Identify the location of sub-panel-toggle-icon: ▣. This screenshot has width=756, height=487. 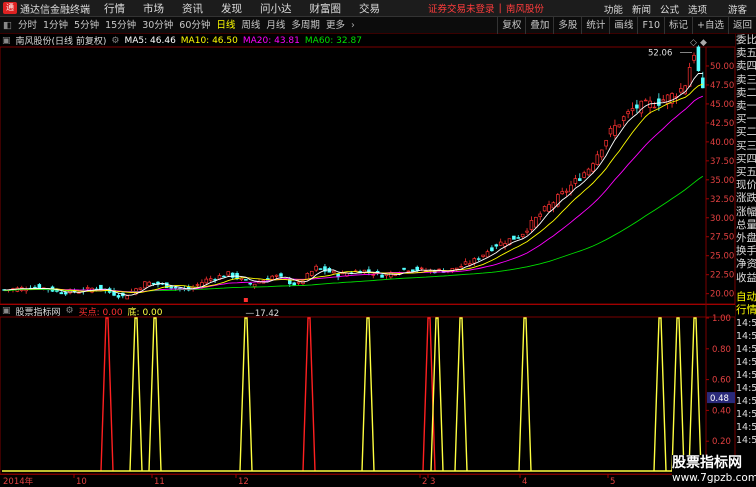
(6, 311).